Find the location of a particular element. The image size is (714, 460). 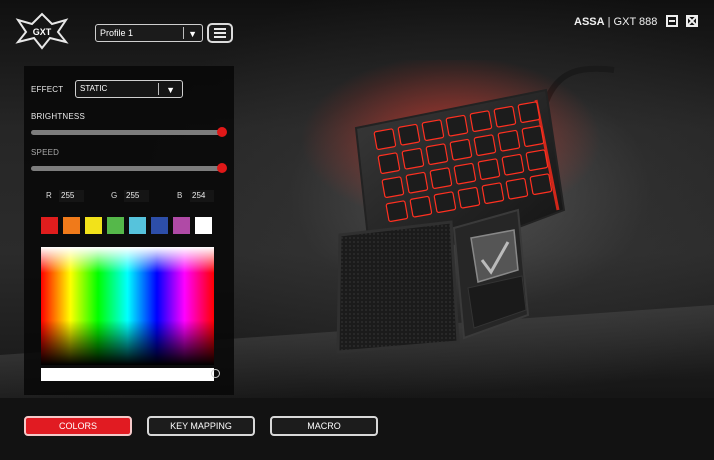

device-model: GXT 888 is located at coordinates (635, 22).